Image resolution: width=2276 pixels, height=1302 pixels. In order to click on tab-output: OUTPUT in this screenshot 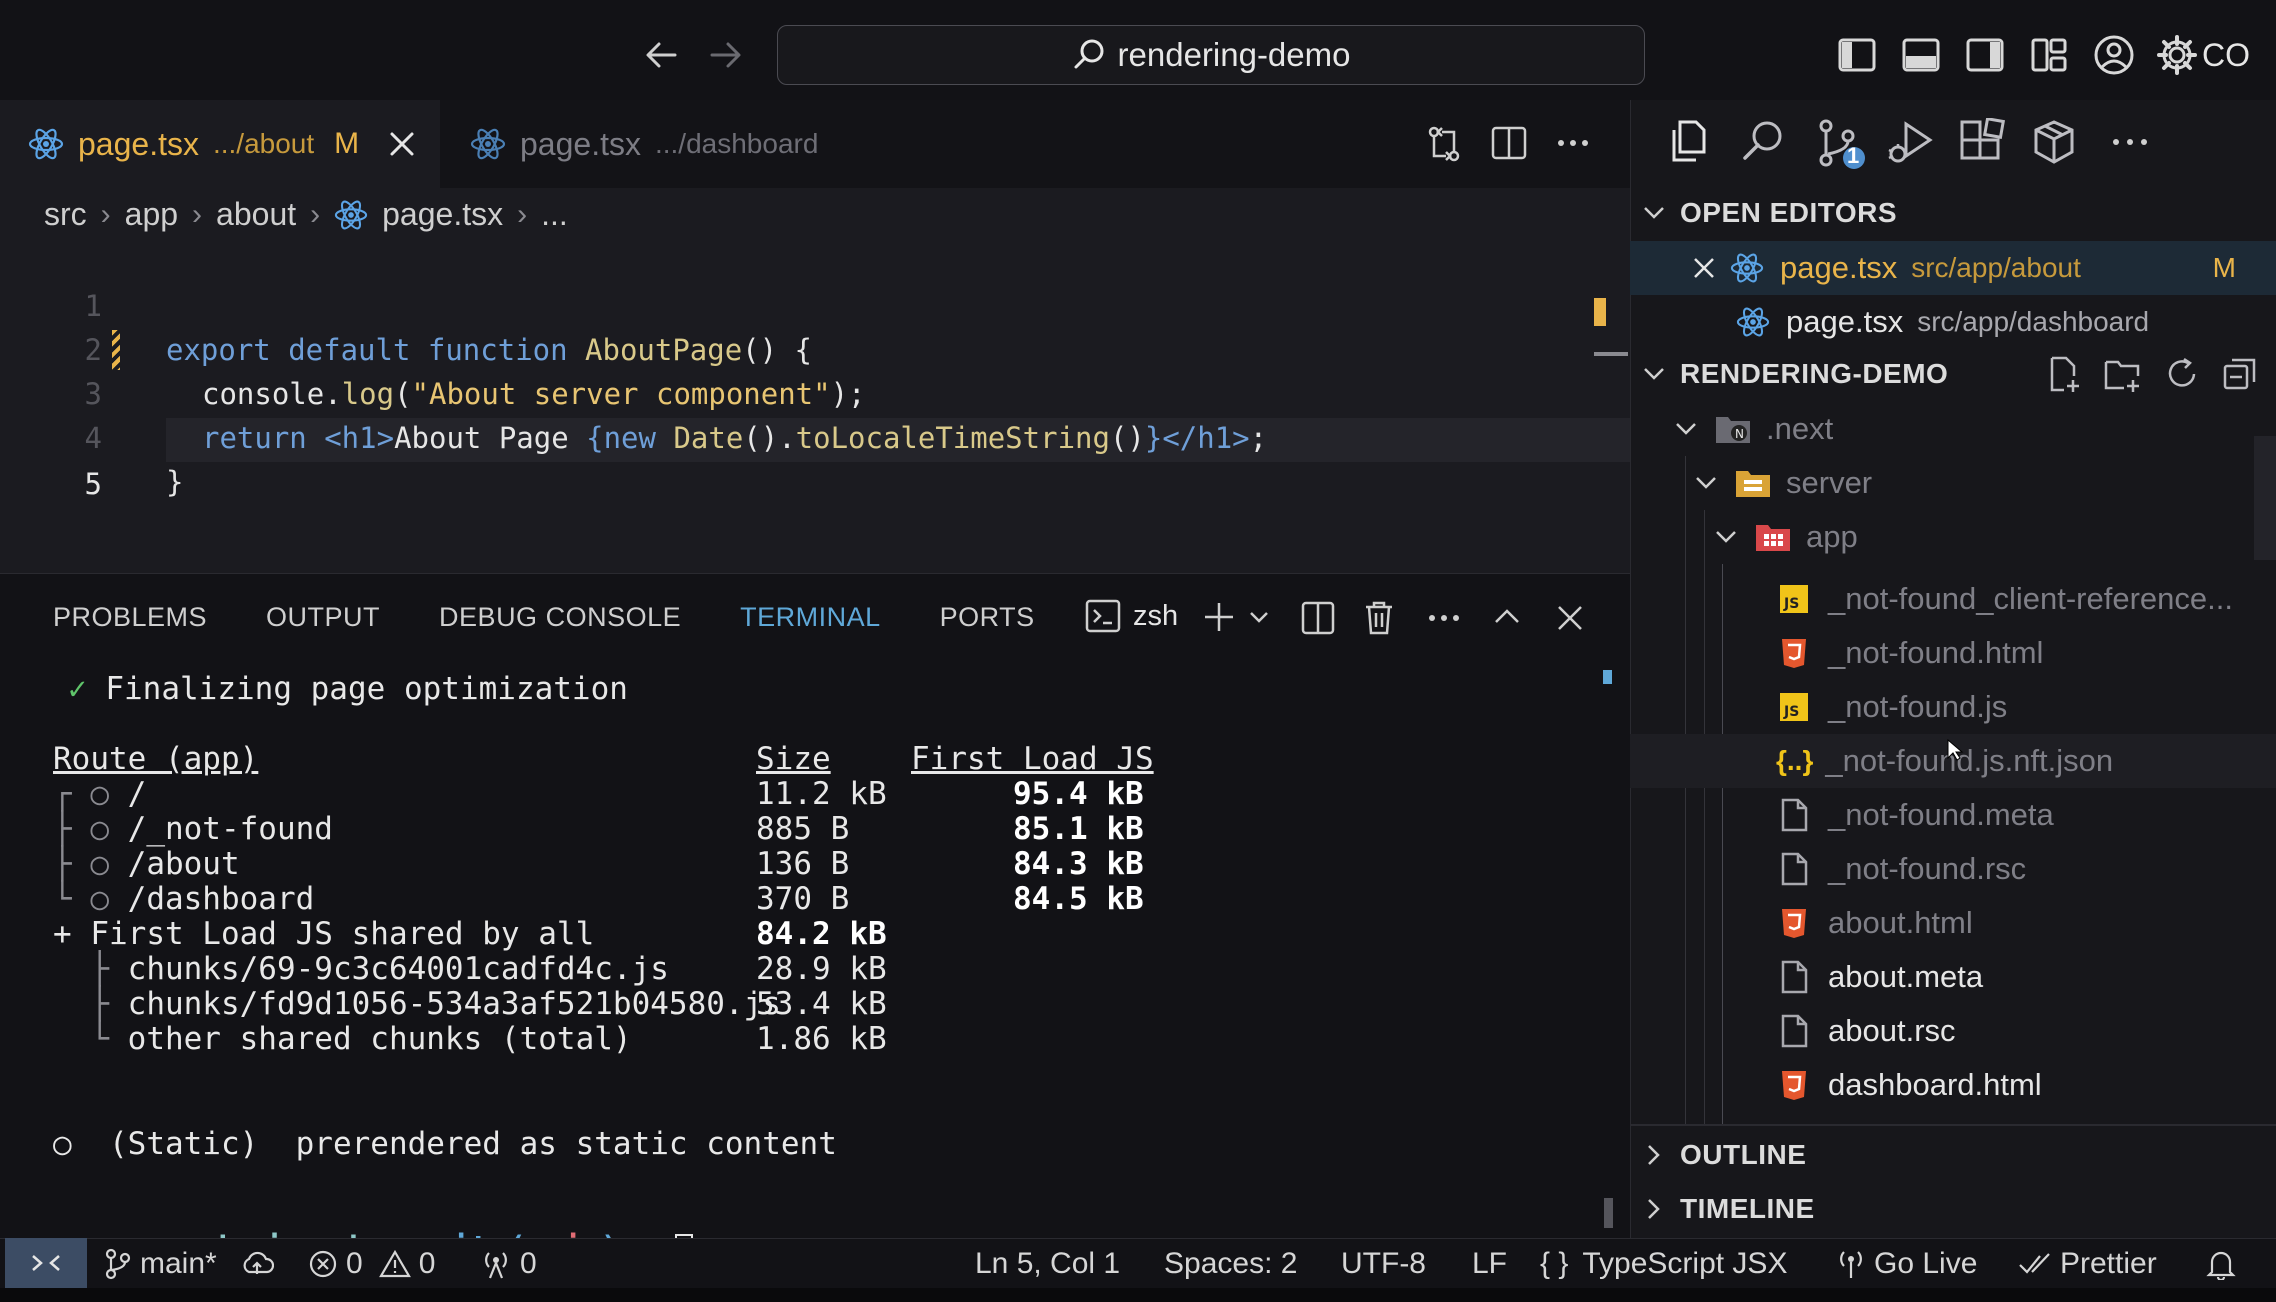, I will do `click(323, 617)`.